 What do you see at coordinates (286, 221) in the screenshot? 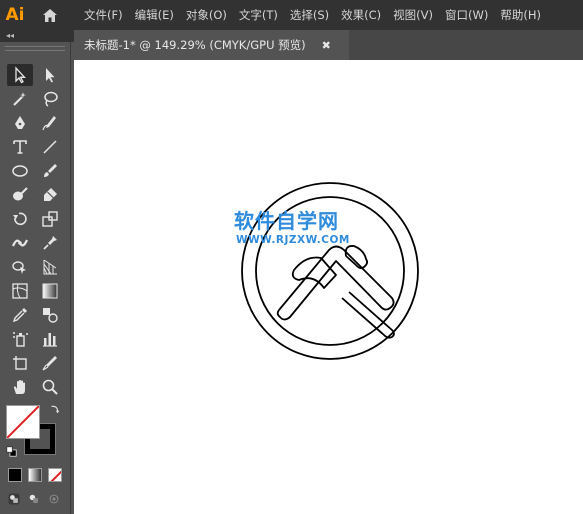
I see `watermark-title: 软件自学网` at bounding box center [286, 221].